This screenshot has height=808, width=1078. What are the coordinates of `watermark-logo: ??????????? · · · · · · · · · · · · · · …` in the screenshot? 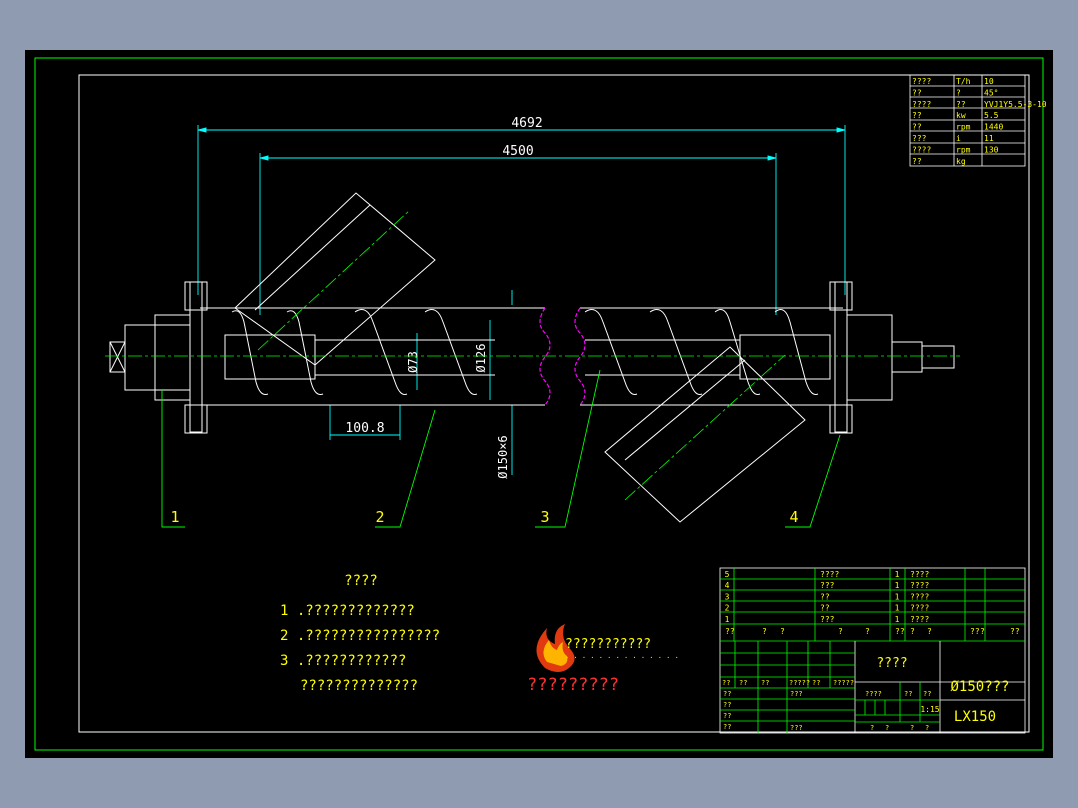 It's located at (603, 659).